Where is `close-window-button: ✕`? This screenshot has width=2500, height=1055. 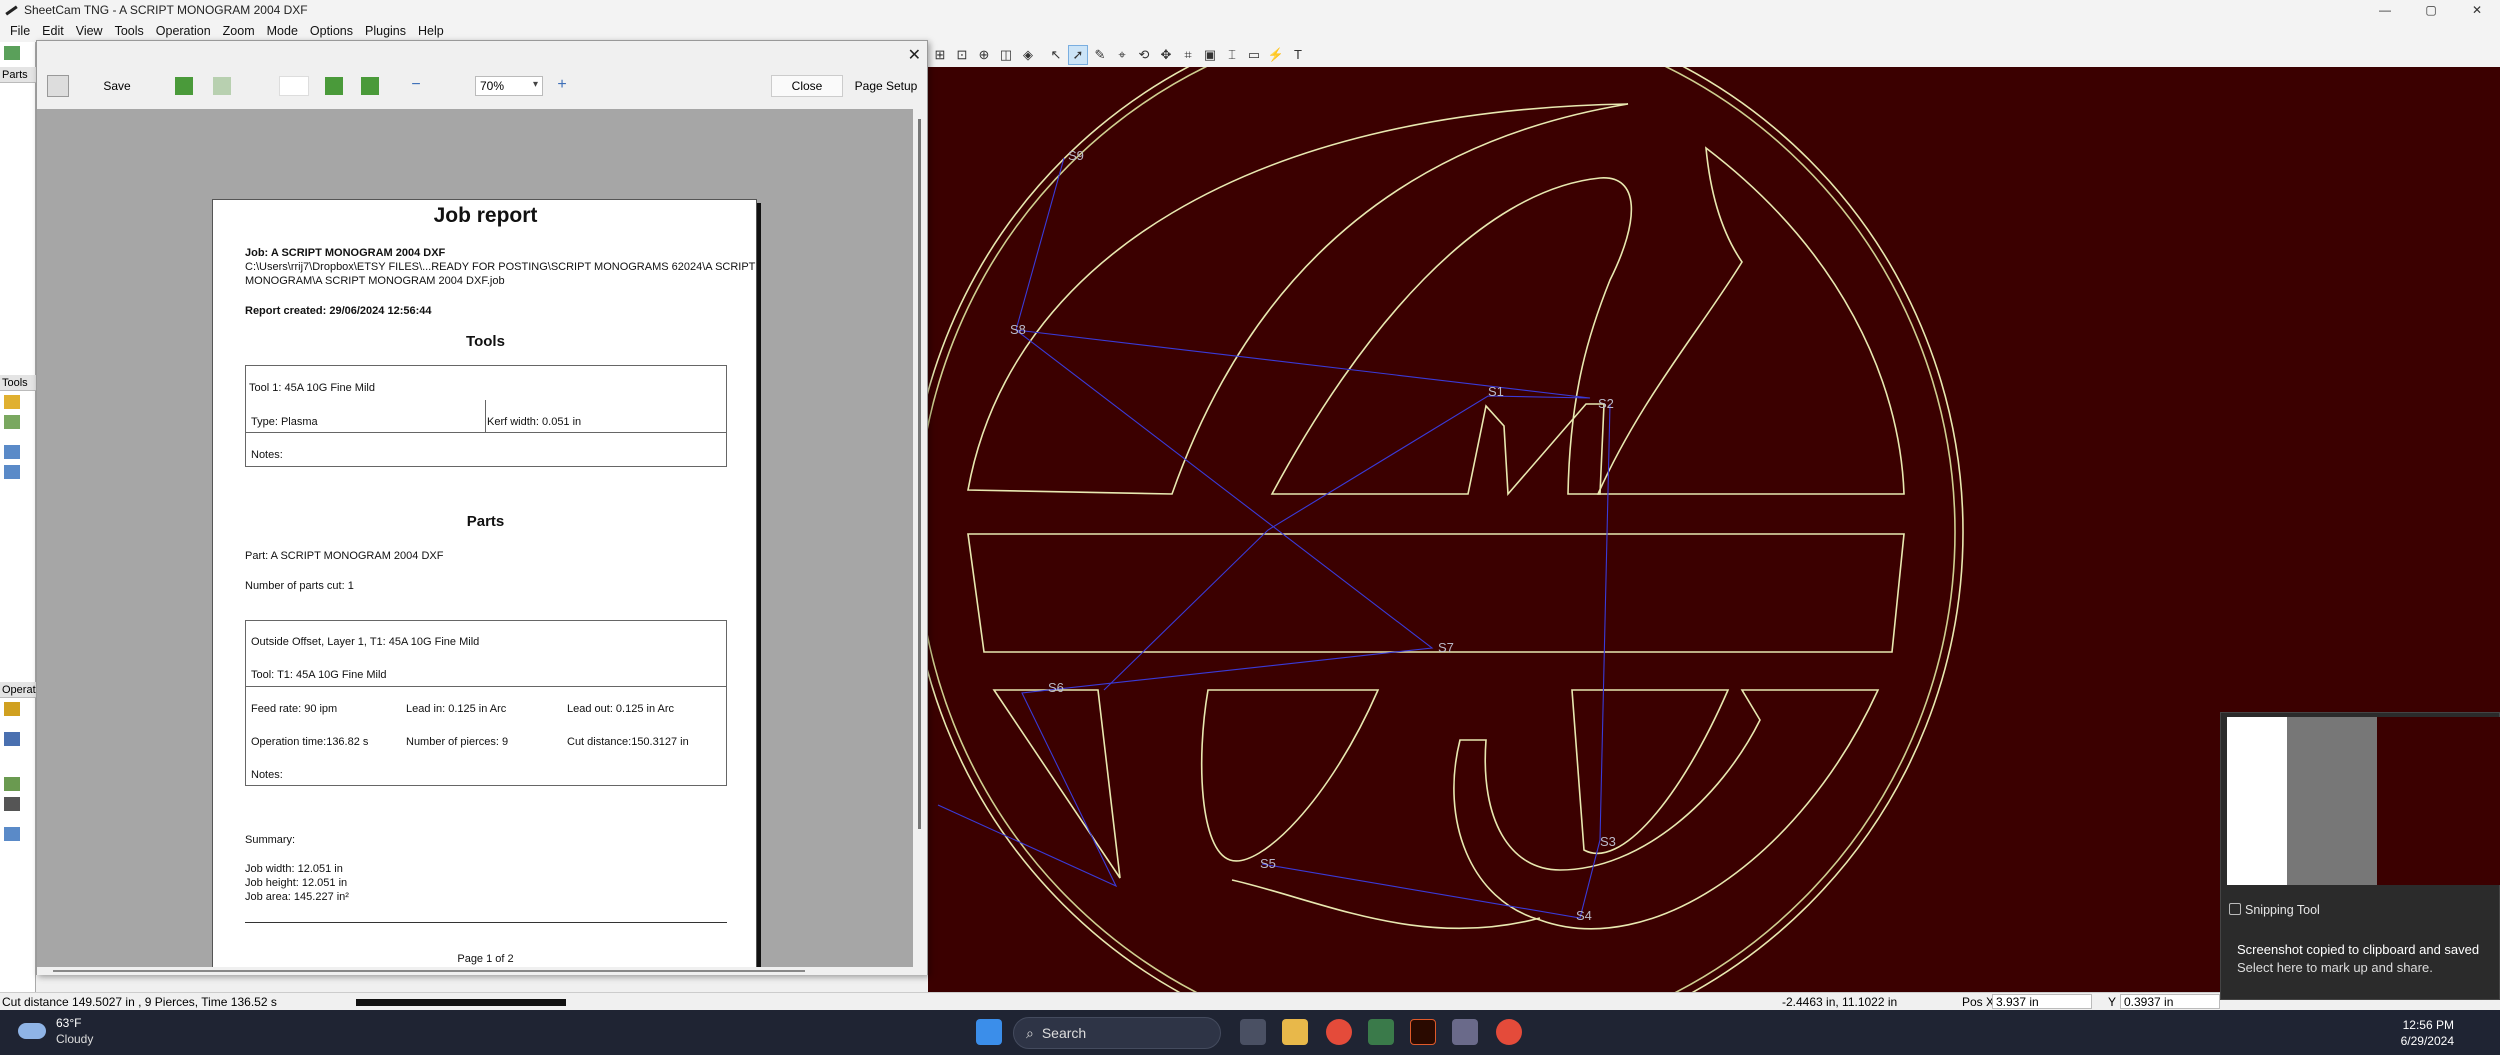 close-window-button: ✕ is located at coordinates (2477, 10).